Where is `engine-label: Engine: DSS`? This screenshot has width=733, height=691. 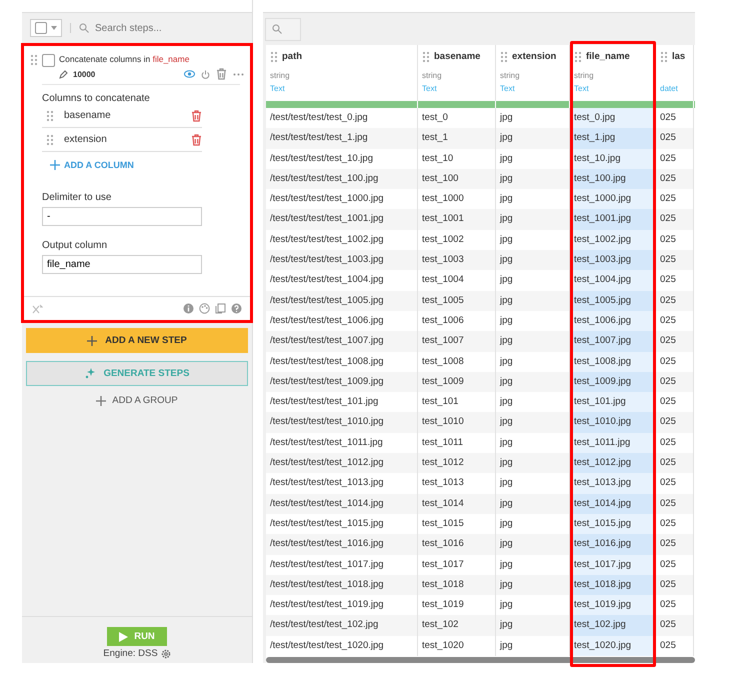 engine-label: Engine: DSS is located at coordinates (130, 653).